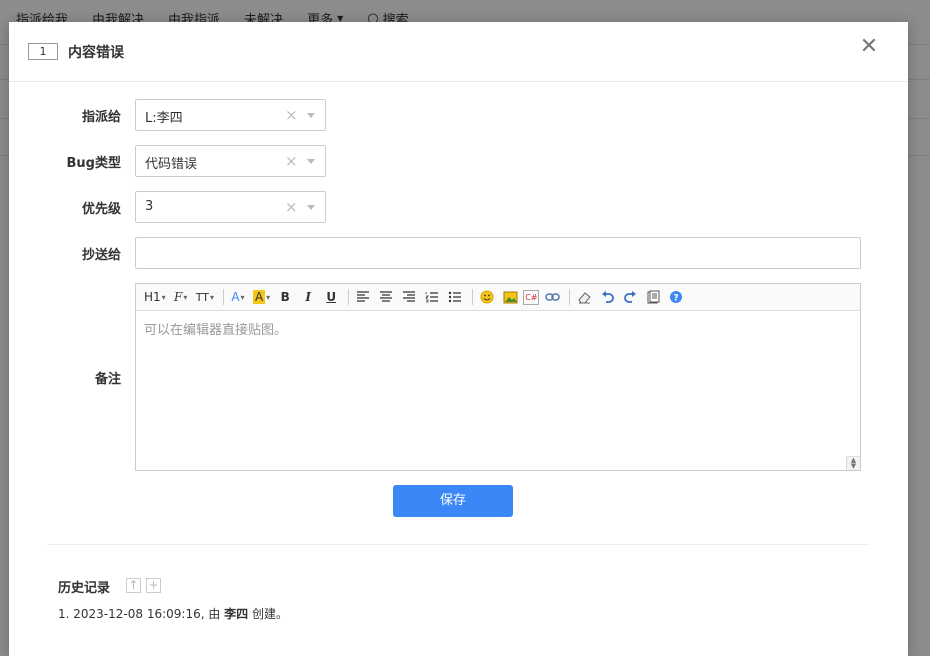 The width and height of the screenshot is (930, 656). Describe the element at coordinates (96, 53) in the screenshot. I see `modal-title: 内容错误` at that location.